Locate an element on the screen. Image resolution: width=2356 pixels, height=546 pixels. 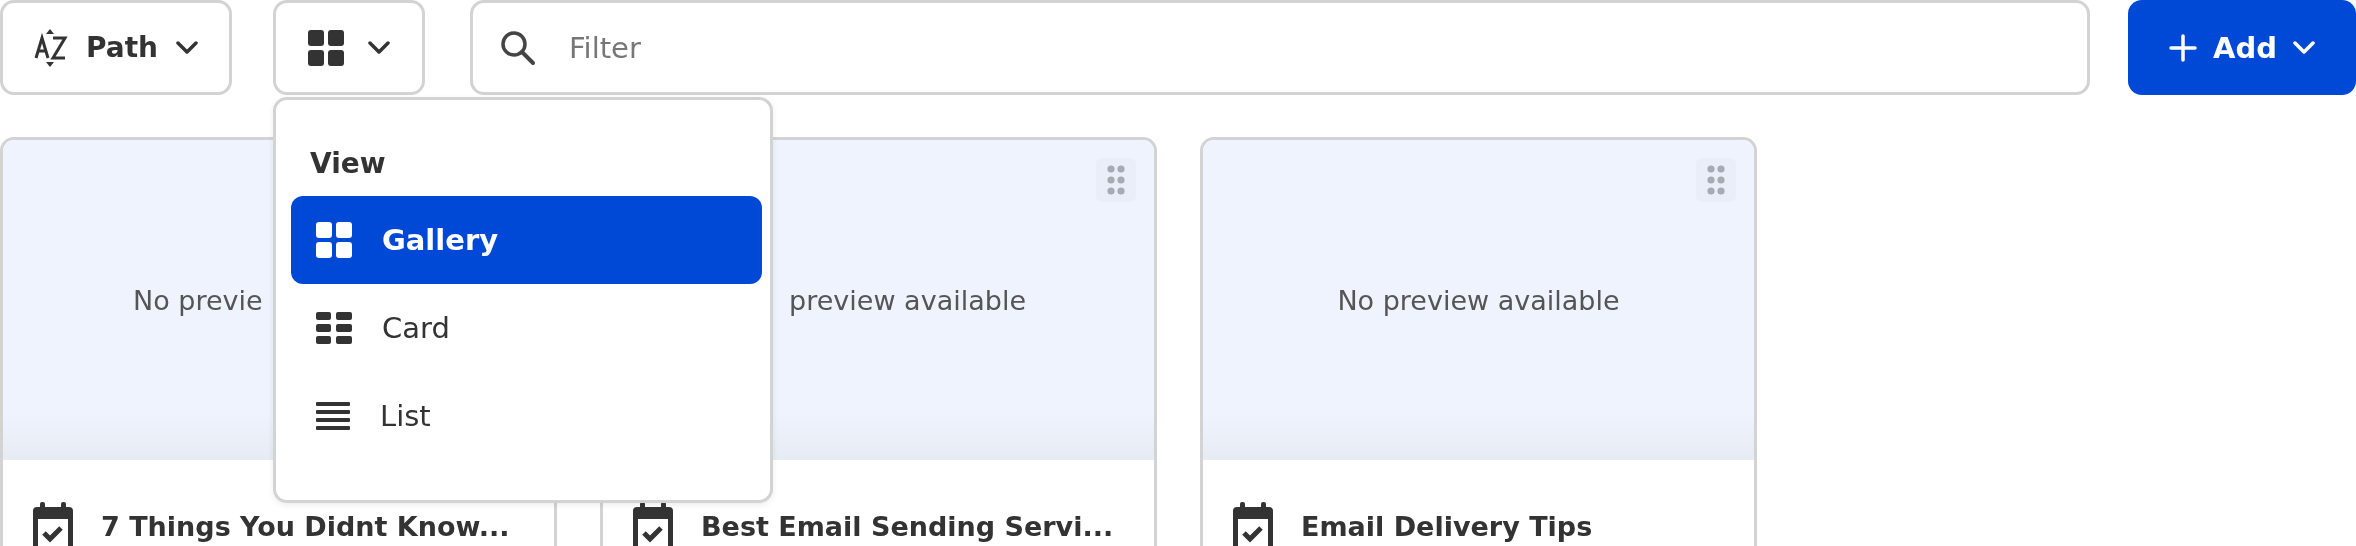
preview-text: No previe is located at coordinates (198, 300).